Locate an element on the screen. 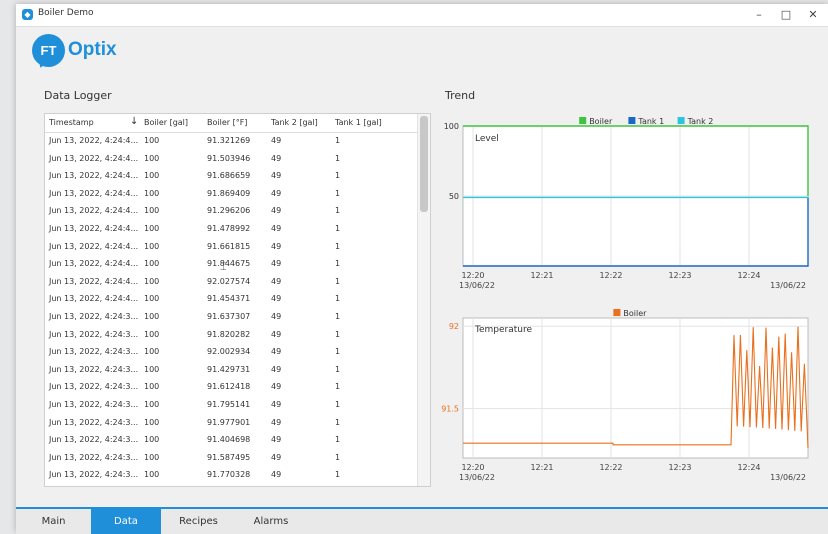 The image size is (828, 534). maximize-button: □ is located at coordinates (786, 15).